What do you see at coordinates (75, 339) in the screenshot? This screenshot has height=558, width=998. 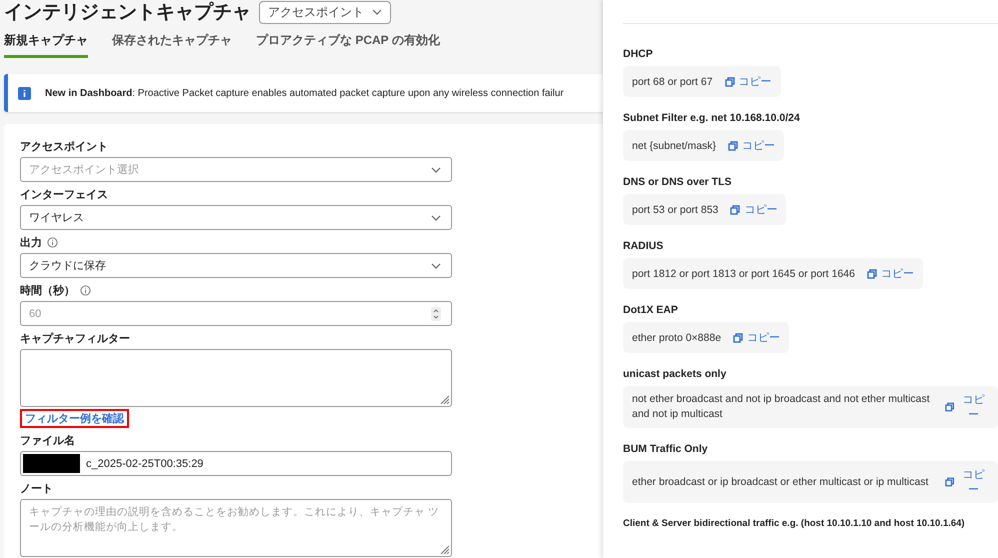 I see `field-label: キャプチャフィルター` at bounding box center [75, 339].